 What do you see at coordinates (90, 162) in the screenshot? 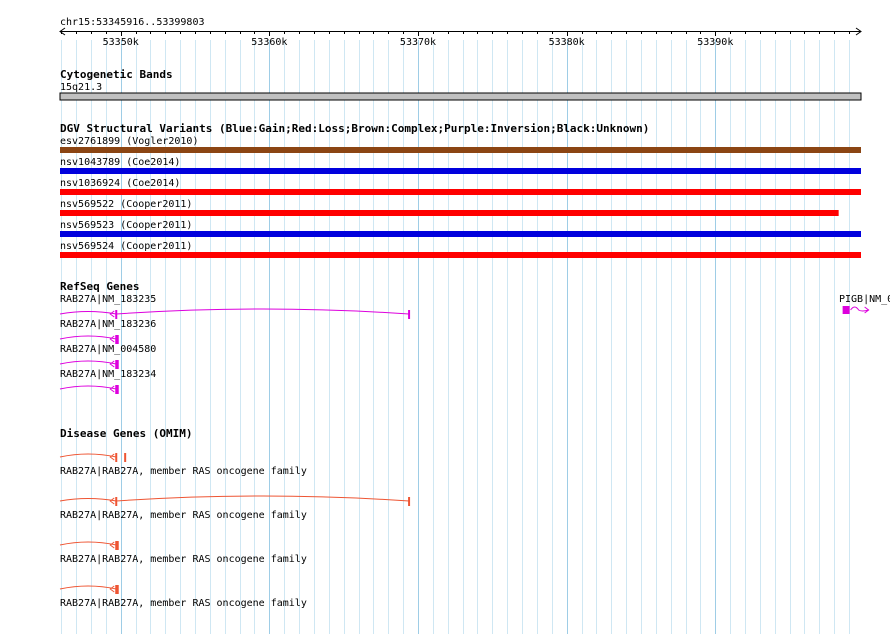
I see `dgv-variant-id: nsv1043789` at bounding box center [90, 162].